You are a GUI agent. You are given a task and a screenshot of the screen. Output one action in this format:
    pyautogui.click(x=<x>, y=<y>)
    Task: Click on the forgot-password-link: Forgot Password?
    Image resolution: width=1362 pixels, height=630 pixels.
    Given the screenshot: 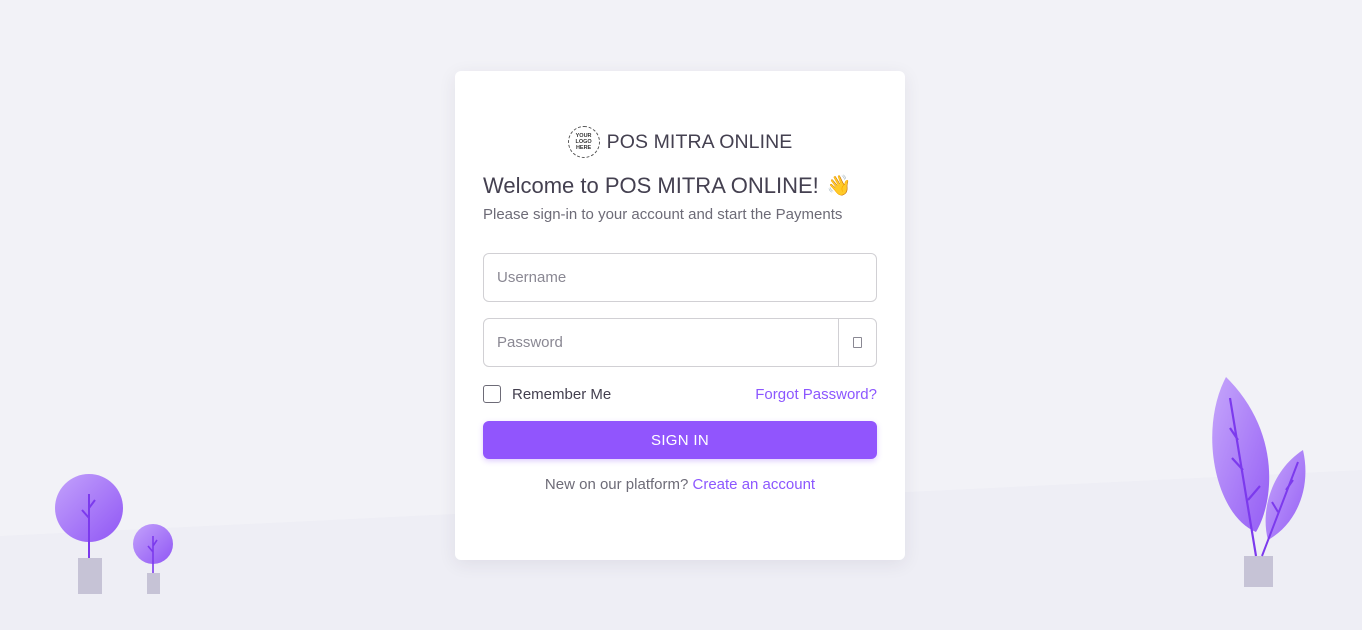 What is the action you would take?
    pyautogui.click(x=816, y=394)
    